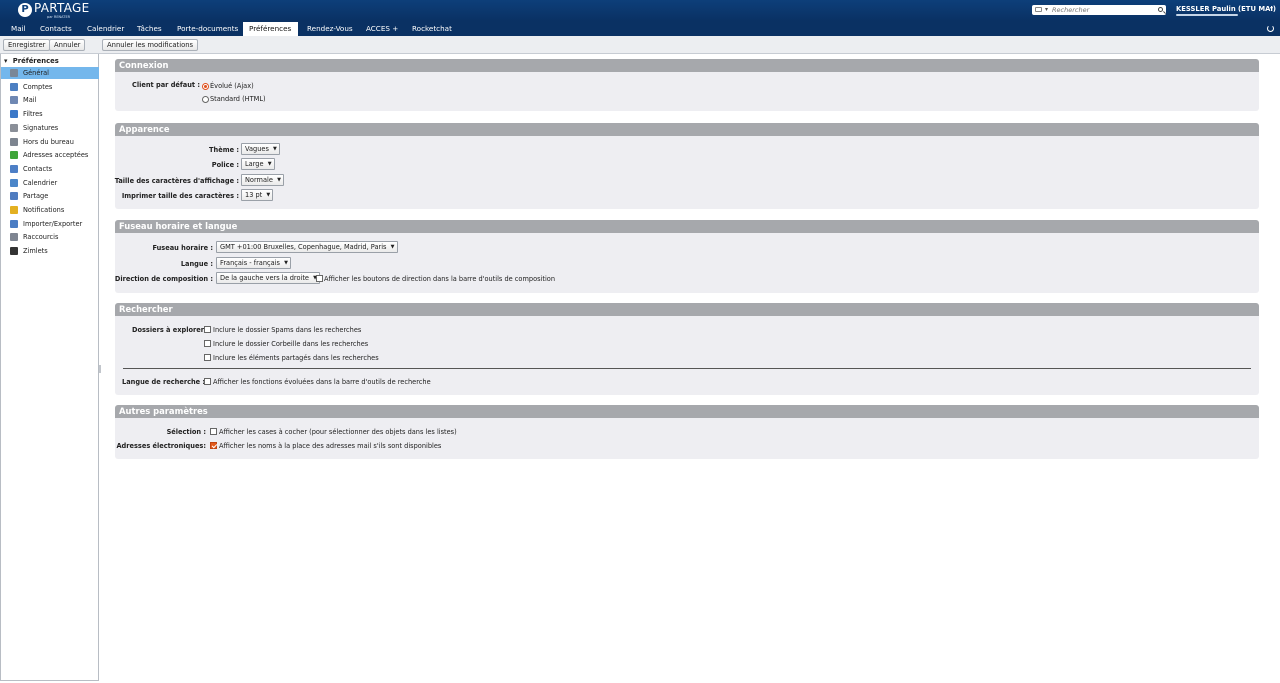  I want to click on collapse-toggle-icon: ▾, so click(5, 61).